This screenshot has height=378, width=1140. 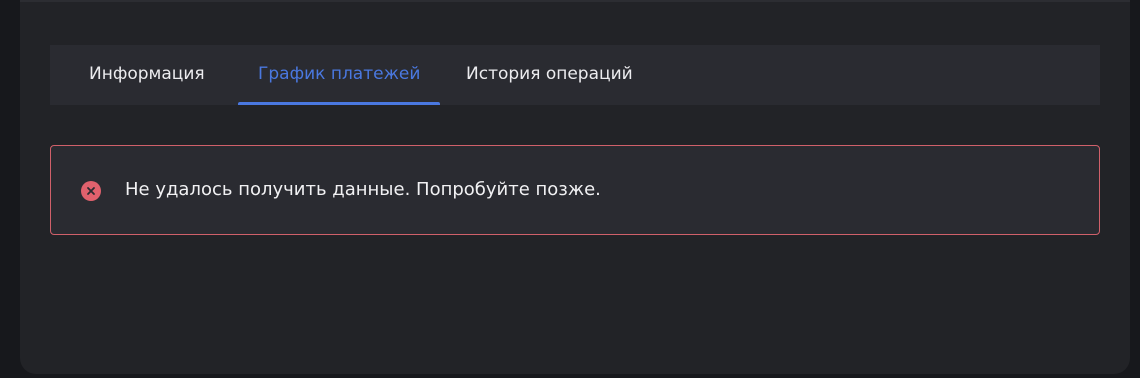 I want to click on tab-information: Информация, so click(x=147, y=75).